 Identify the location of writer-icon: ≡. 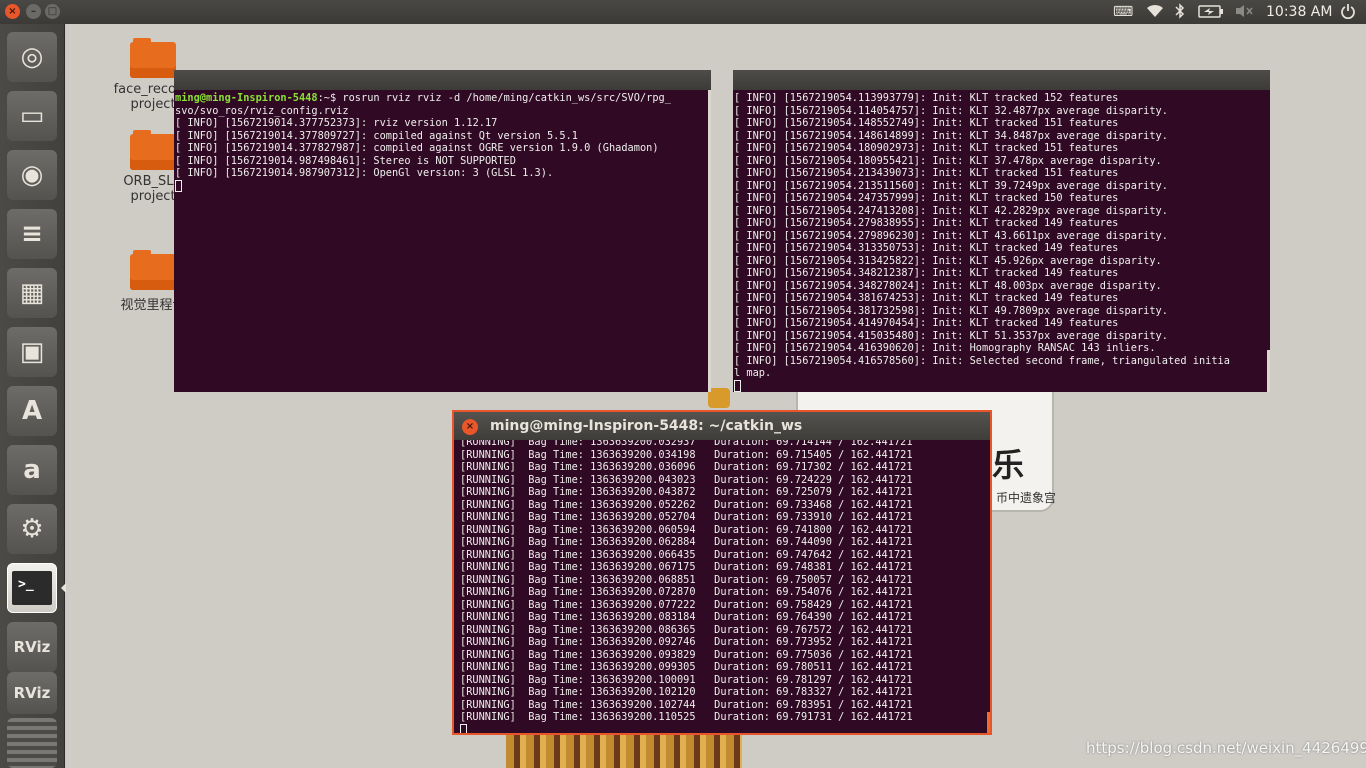
(32, 234).